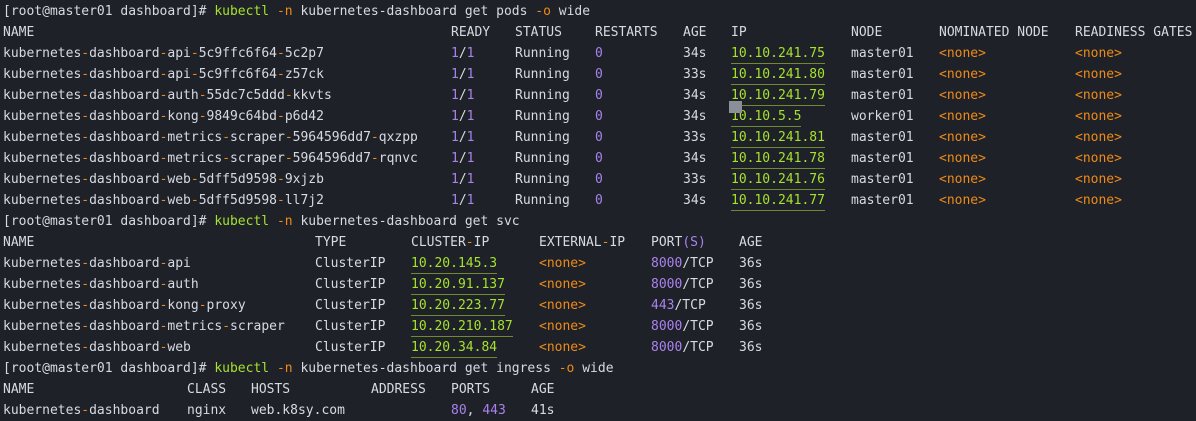 The image size is (1196, 421). What do you see at coordinates (1134, 32) in the screenshot?
I see `cell: READINESS GATES` at bounding box center [1134, 32].